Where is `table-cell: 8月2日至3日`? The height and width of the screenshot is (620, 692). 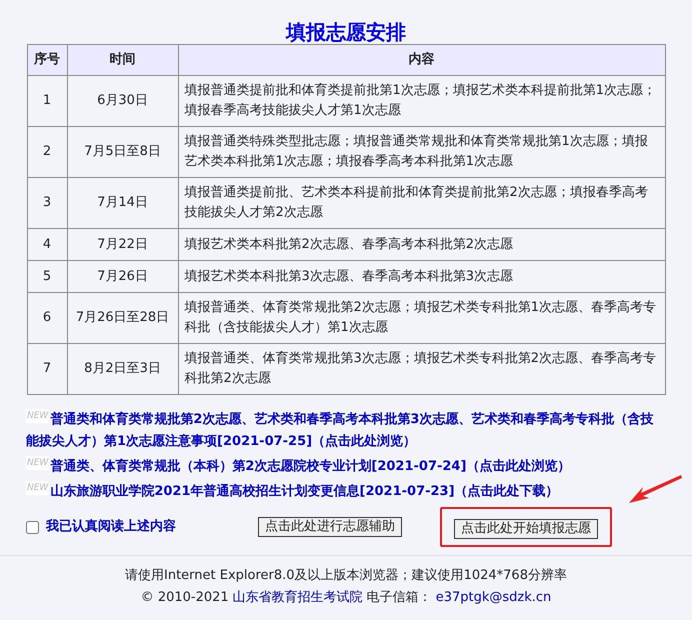 table-cell: 8月2日至3日 is located at coordinates (122, 369).